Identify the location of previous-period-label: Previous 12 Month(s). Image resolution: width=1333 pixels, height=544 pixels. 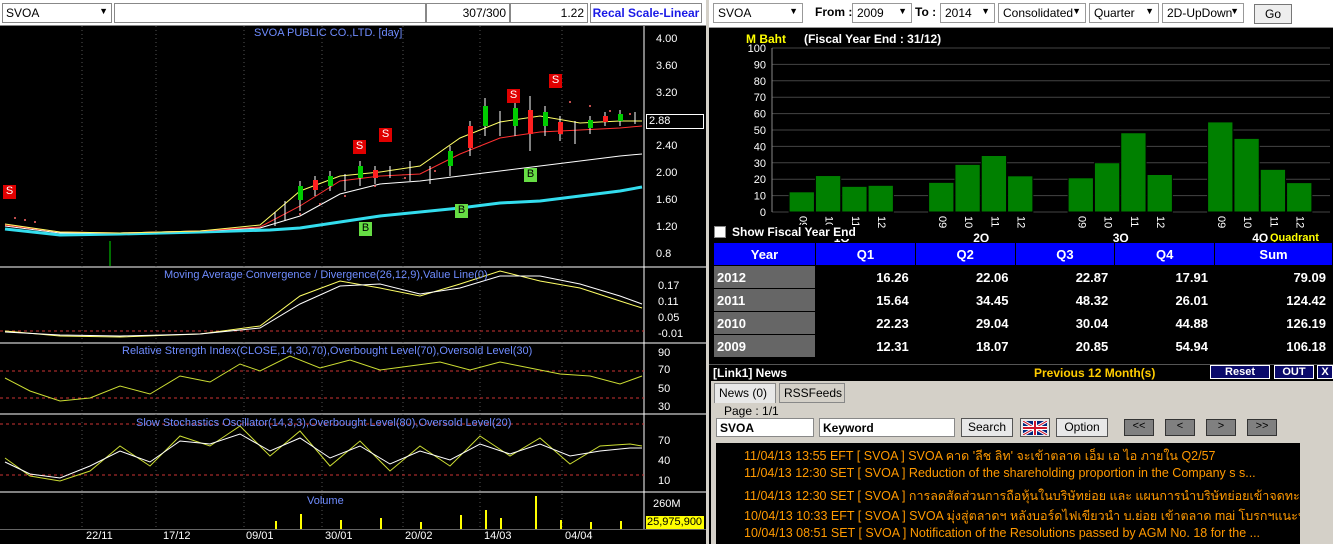
(1095, 373).